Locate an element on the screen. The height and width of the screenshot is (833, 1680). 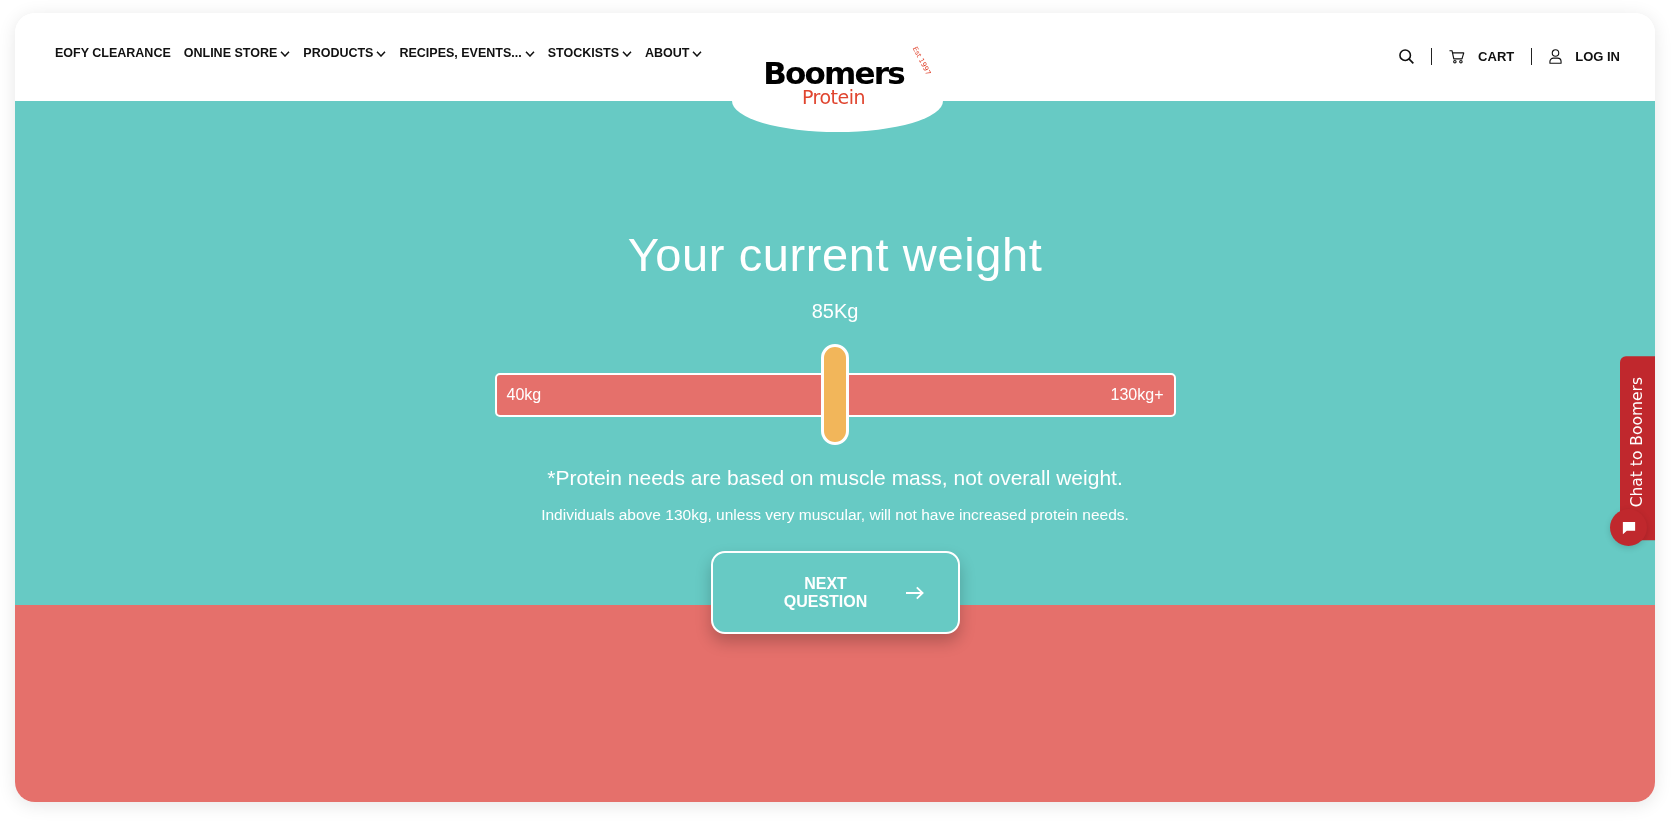
search-icon is located at coordinates (1407, 56).